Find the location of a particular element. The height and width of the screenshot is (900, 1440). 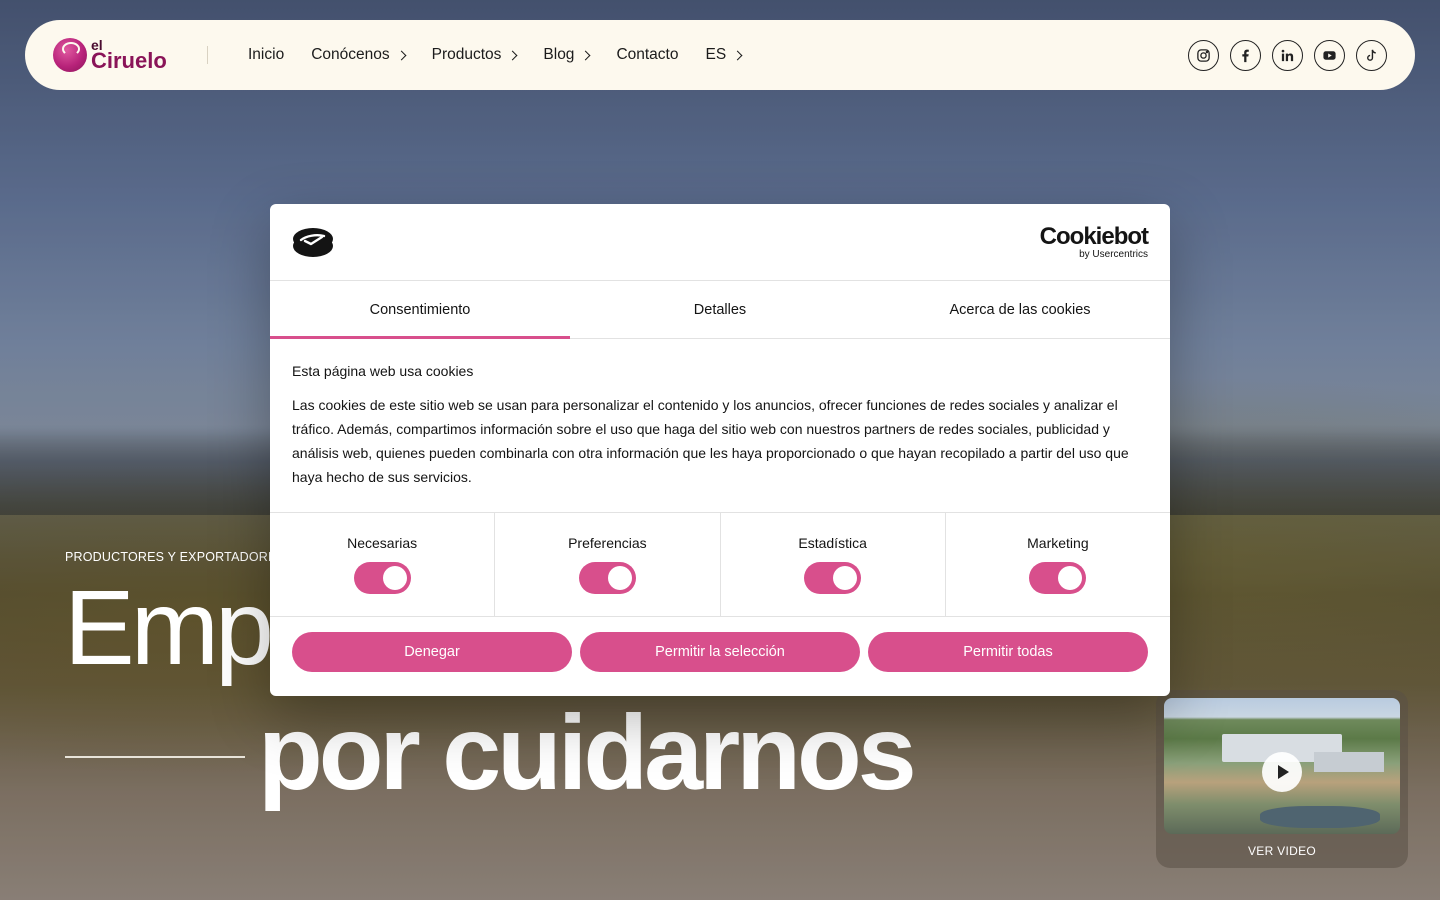

nav-item-conocenos: Conócenos is located at coordinates (359, 55).